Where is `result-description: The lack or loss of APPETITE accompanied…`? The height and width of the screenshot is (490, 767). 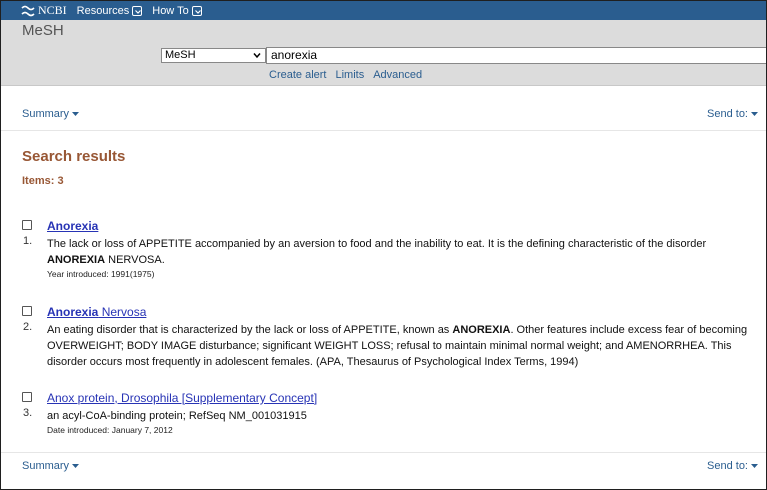 result-description: The lack or loss of APPETITE accompanied… is located at coordinates (406, 258).